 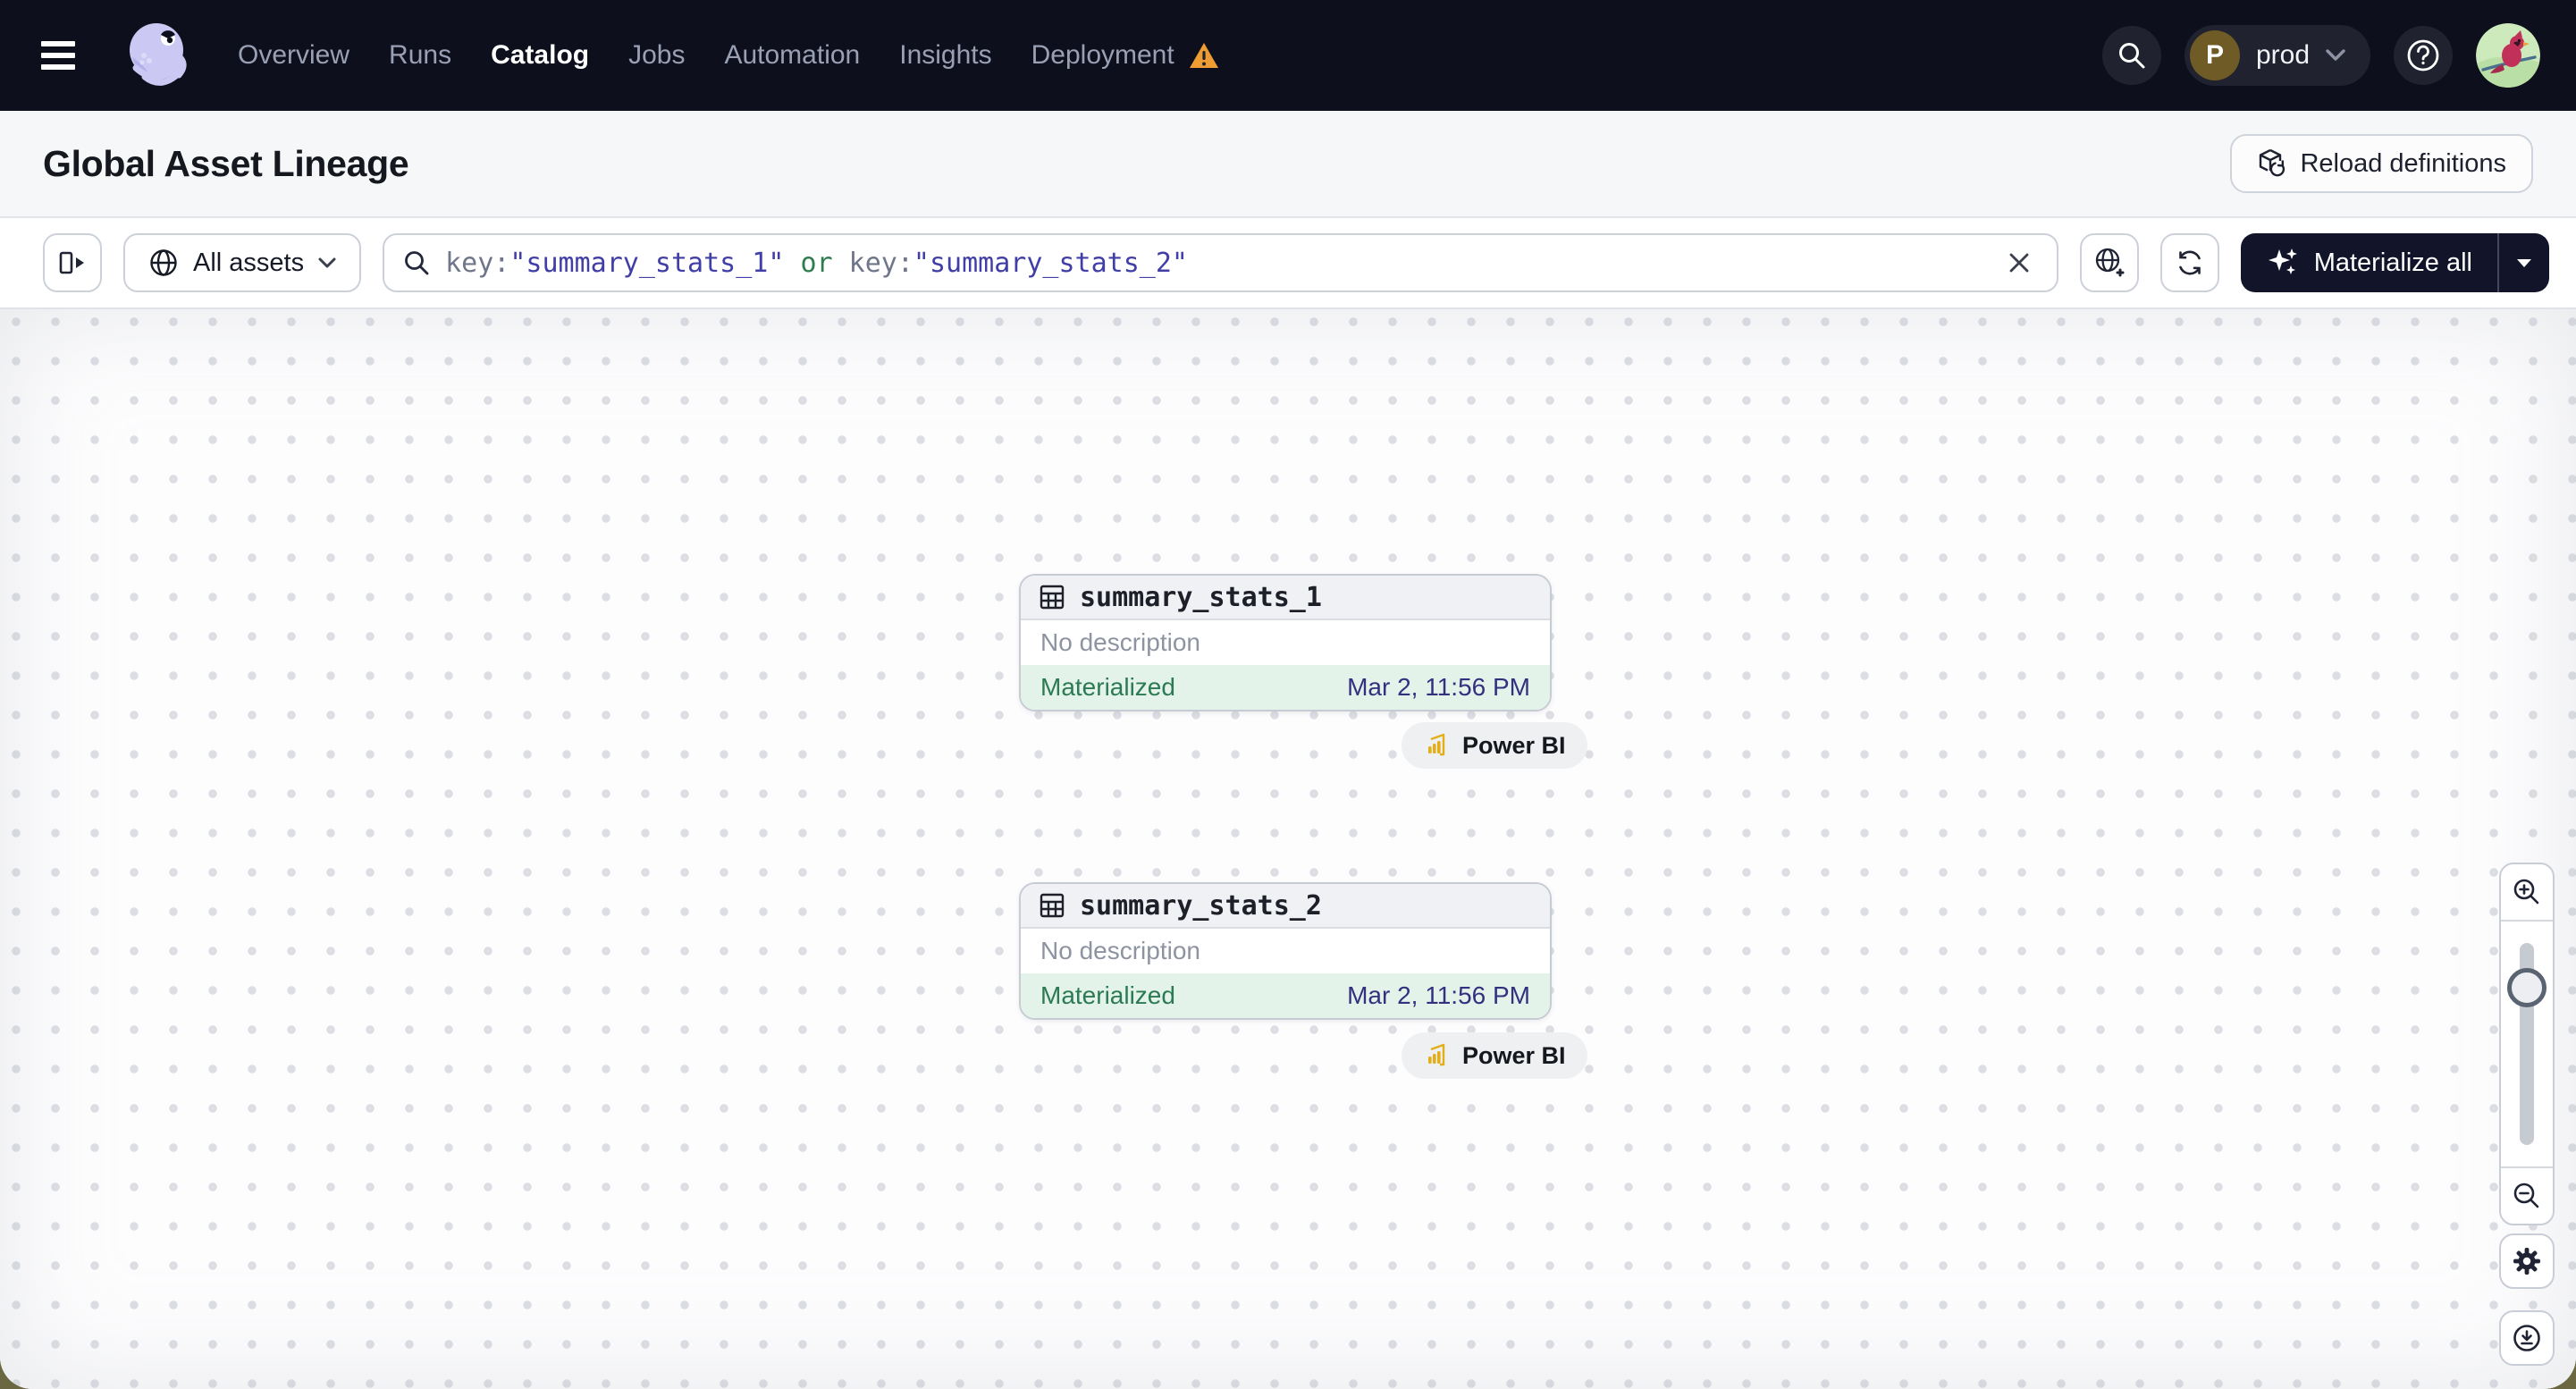 What do you see at coordinates (2283, 55) in the screenshot?
I see `deployment-name: prod` at bounding box center [2283, 55].